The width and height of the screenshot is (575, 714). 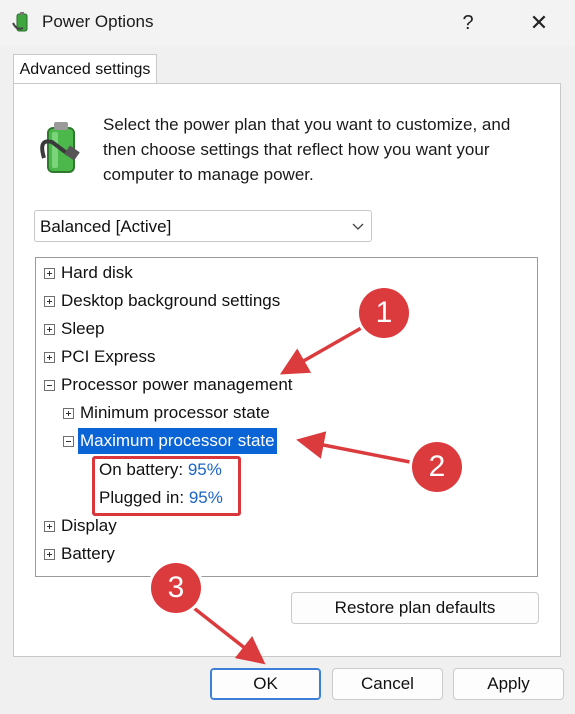 I want to click on callout-1: 1, so click(x=384, y=313).